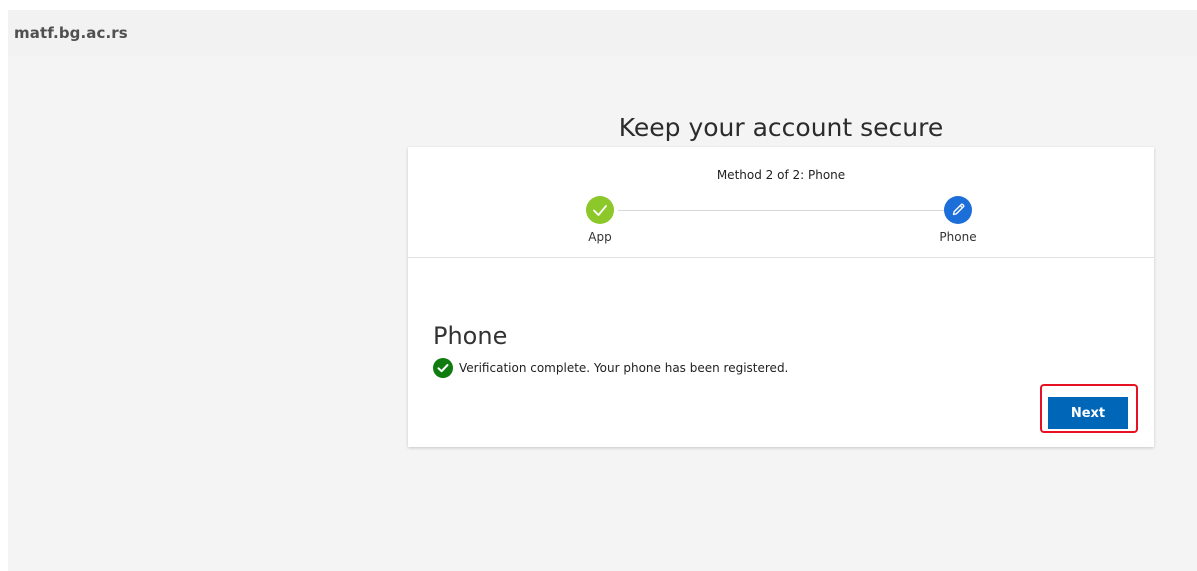 The height and width of the screenshot is (571, 1197). I want to click on section-title: Phone, so click(470, 335).